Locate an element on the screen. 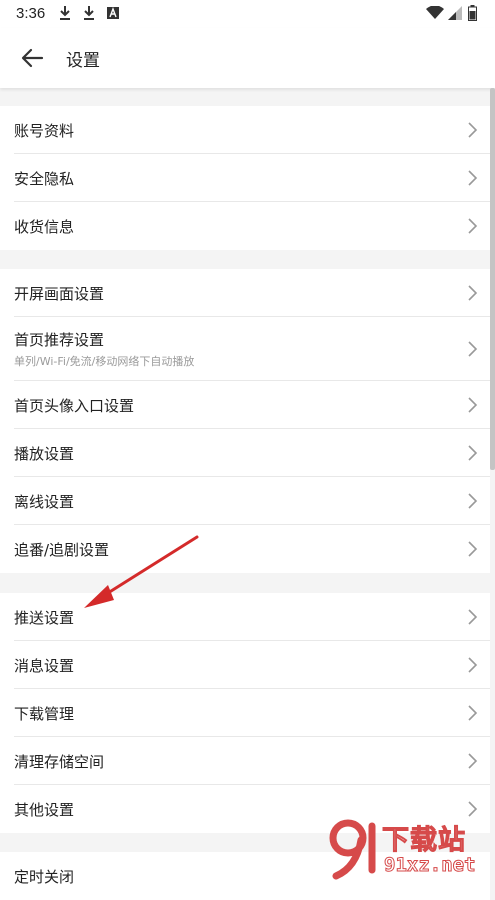 This screenshot has width=495, height=900. scrollbar-thumb is located at coordinates (492, 279).